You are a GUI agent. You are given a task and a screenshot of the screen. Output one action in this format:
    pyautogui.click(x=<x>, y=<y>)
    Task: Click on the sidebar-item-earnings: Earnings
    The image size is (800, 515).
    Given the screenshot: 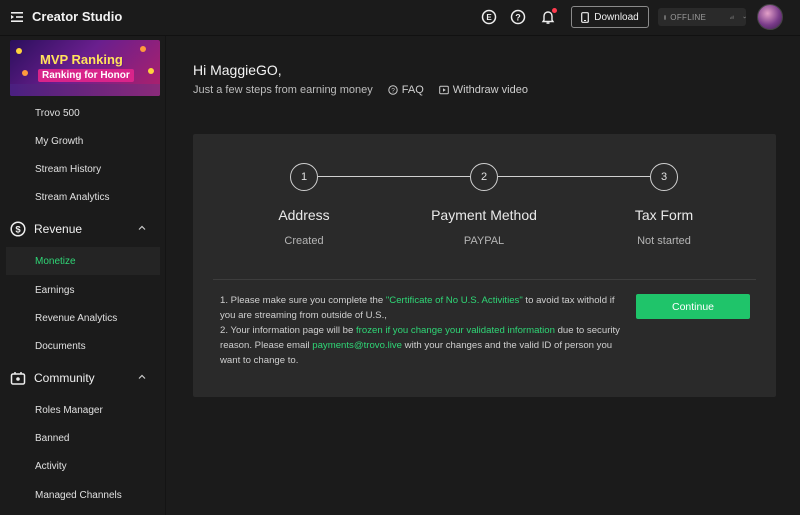 What is the action you would take?
    pyautogui.click(x=80, y=290)
    